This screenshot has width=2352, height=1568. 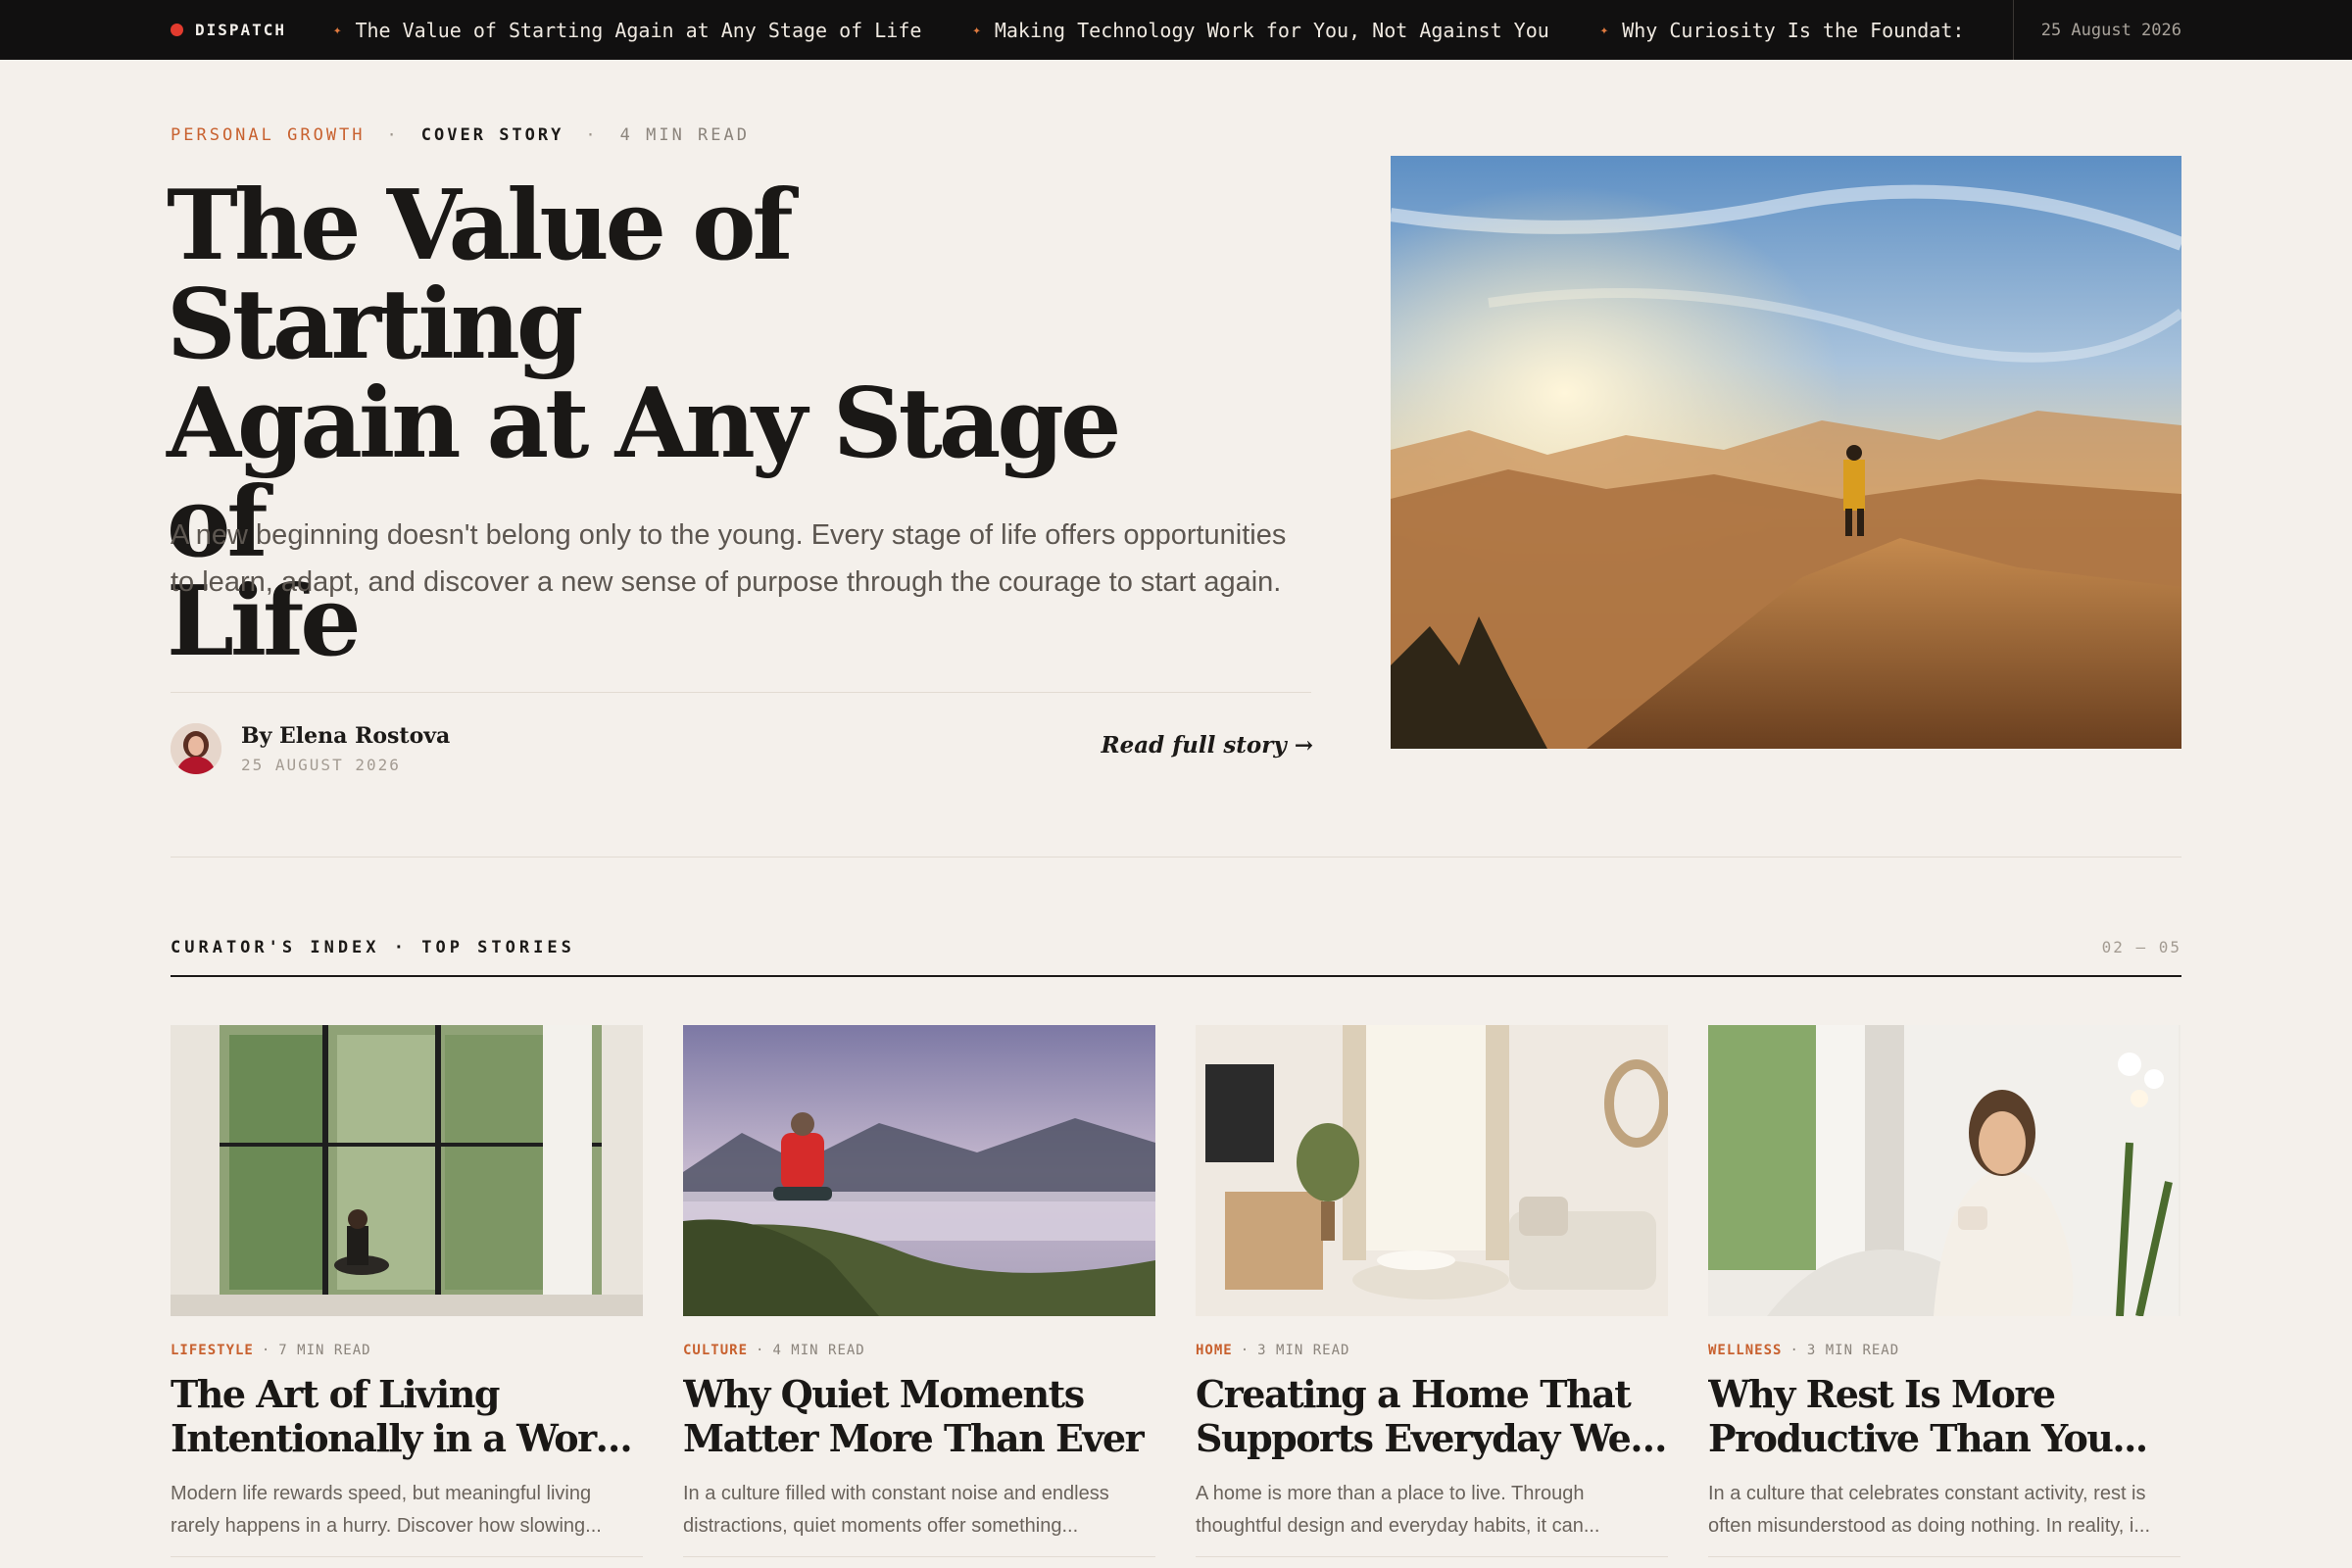 What do you see at coordinates (321, 765) in the screenshot?
I see `publish-date: 25 AUGUST 2026` at bounding box center [321, 765].